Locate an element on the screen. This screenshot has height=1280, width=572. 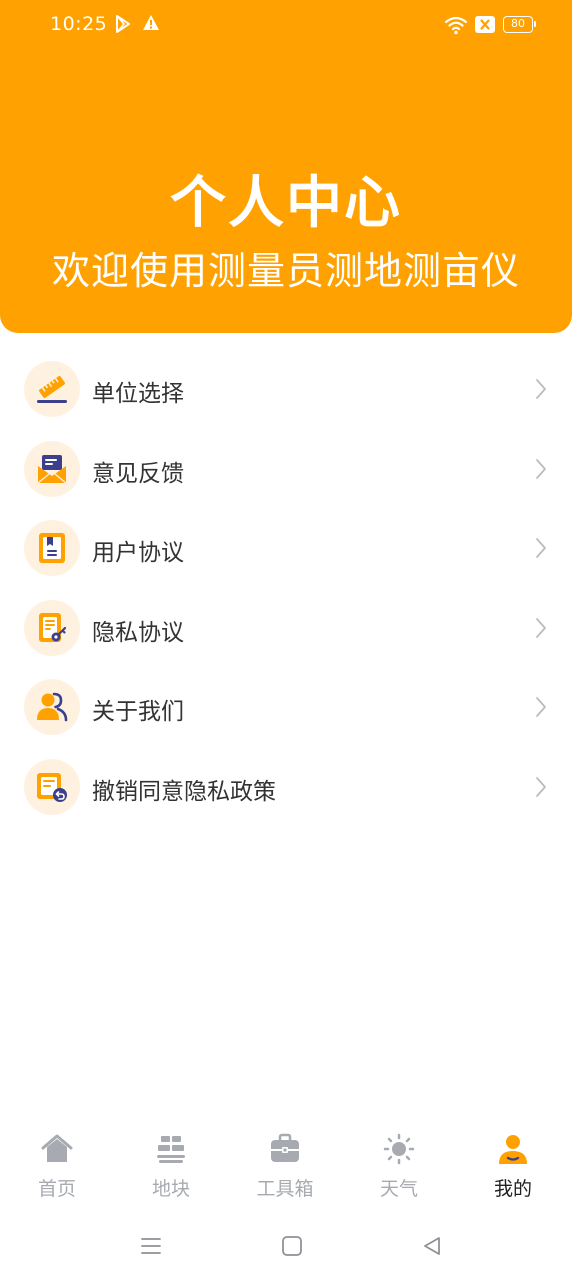
menu-item-label: 关于我们 is located at coordinates (138, 712).